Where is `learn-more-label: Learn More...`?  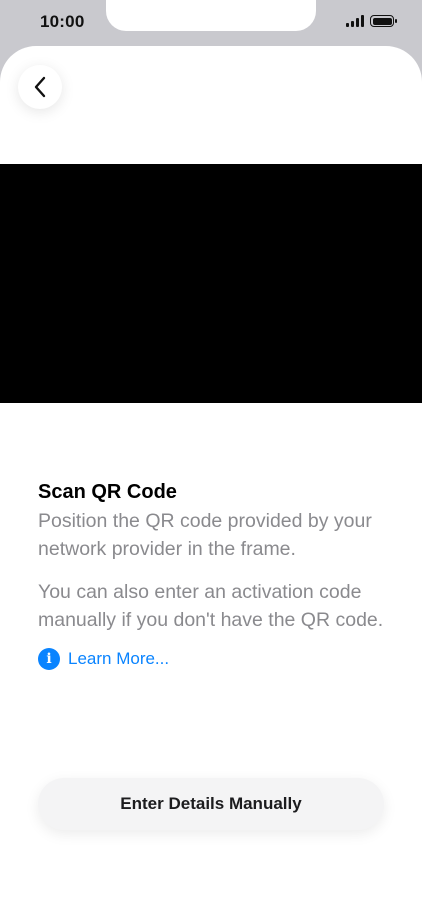 learn-more-label: Learn More... is located at coordinates (119, 658).